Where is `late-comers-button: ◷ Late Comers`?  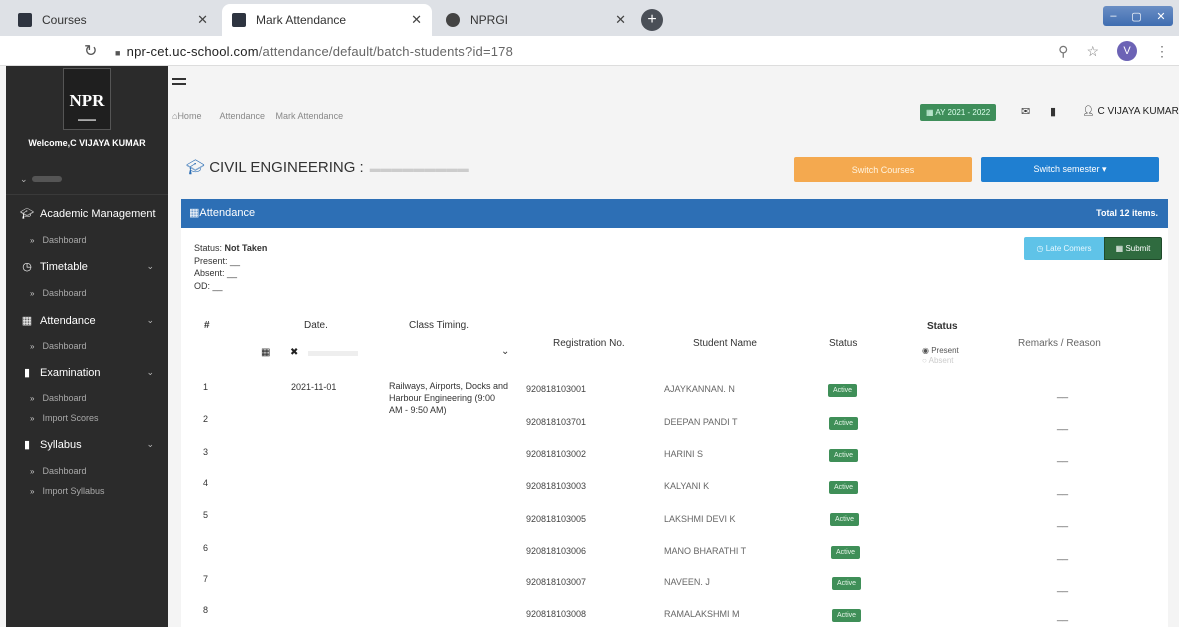 late-comers-button: ◷ Late Comers is located at coordinates (1064, 248).